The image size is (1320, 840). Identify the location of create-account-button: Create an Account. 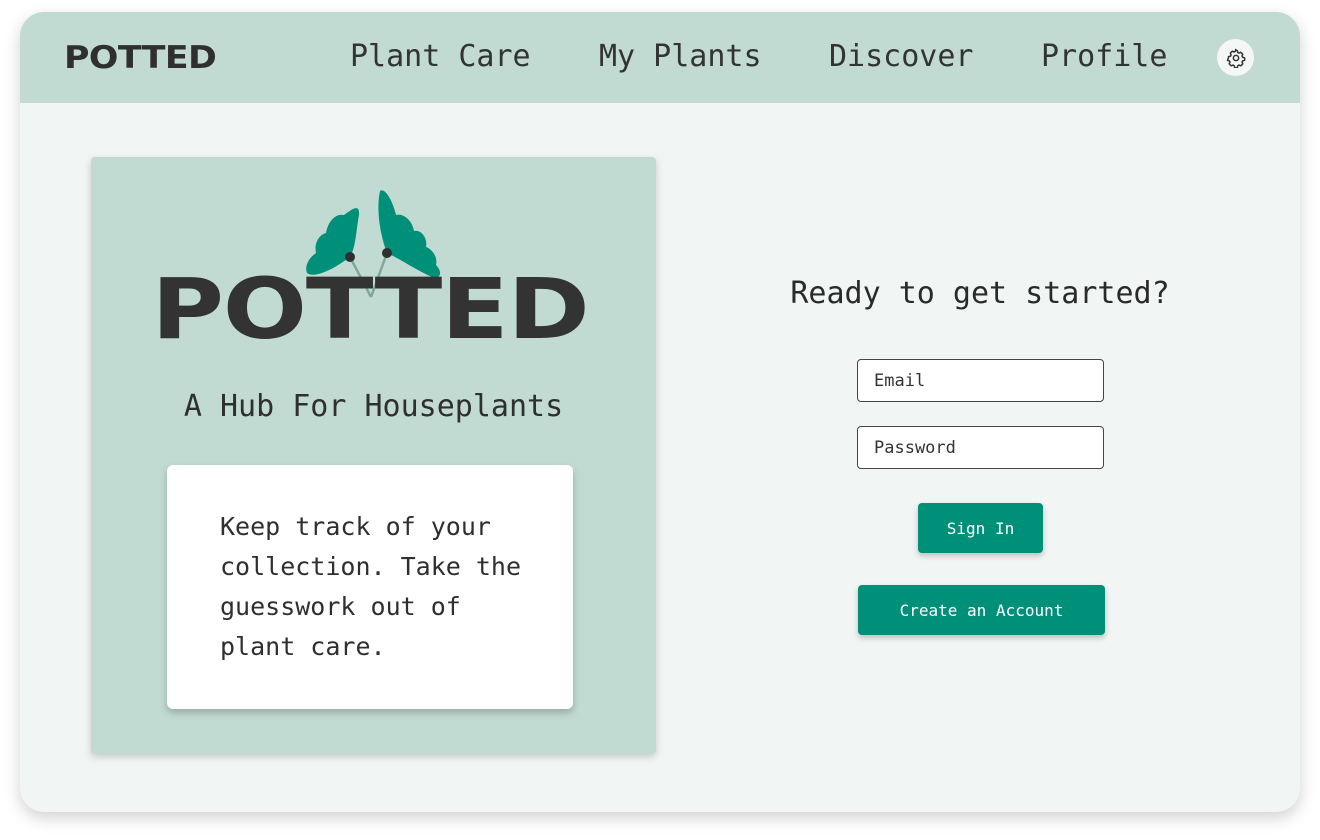
(981, 610).